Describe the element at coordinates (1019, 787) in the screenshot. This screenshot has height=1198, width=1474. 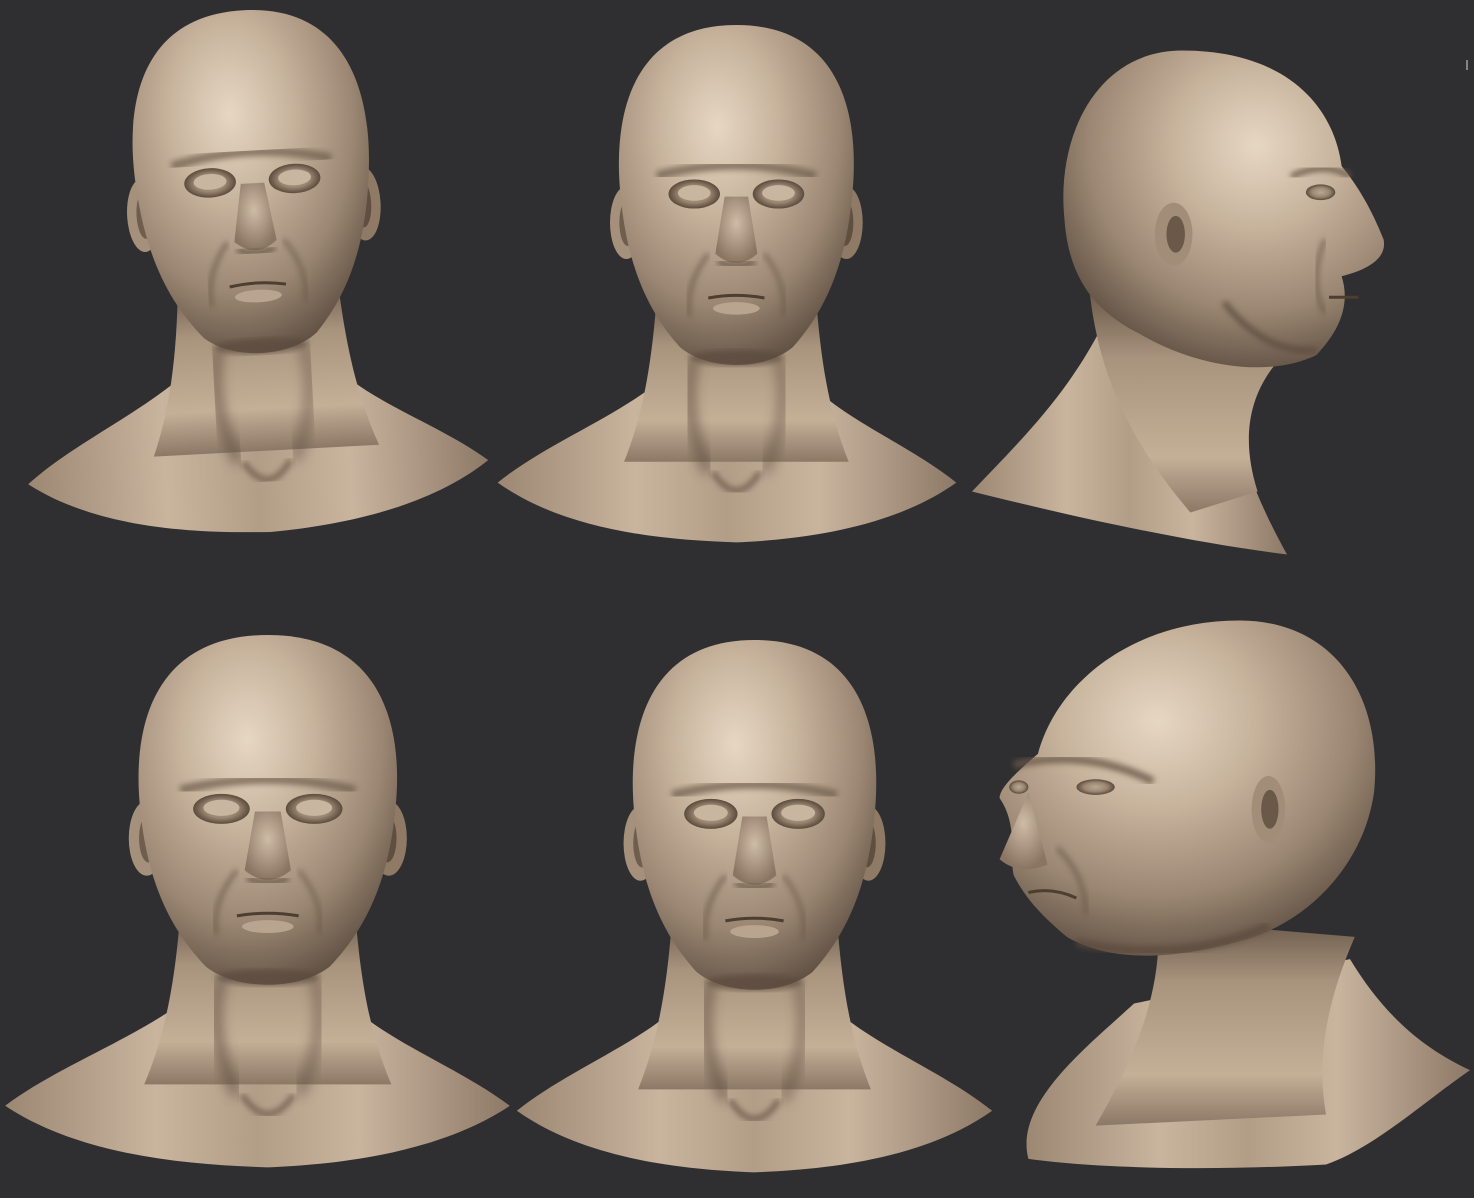
I see `eye-far` at that location.